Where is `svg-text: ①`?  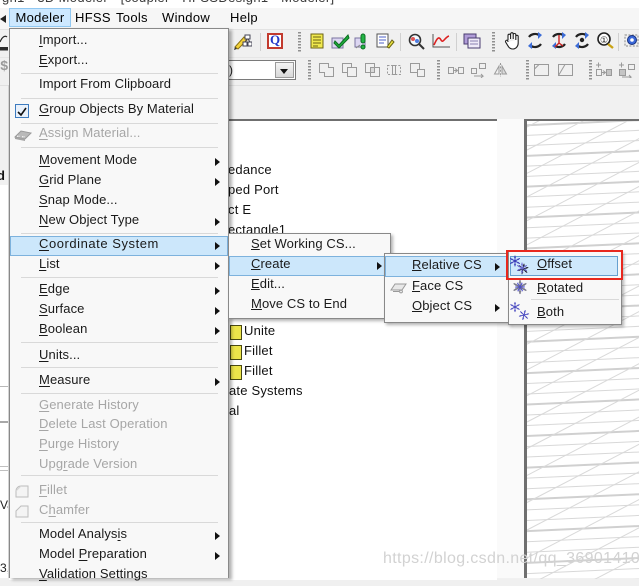 svg-text: ① is located at coordinates (604, 40).